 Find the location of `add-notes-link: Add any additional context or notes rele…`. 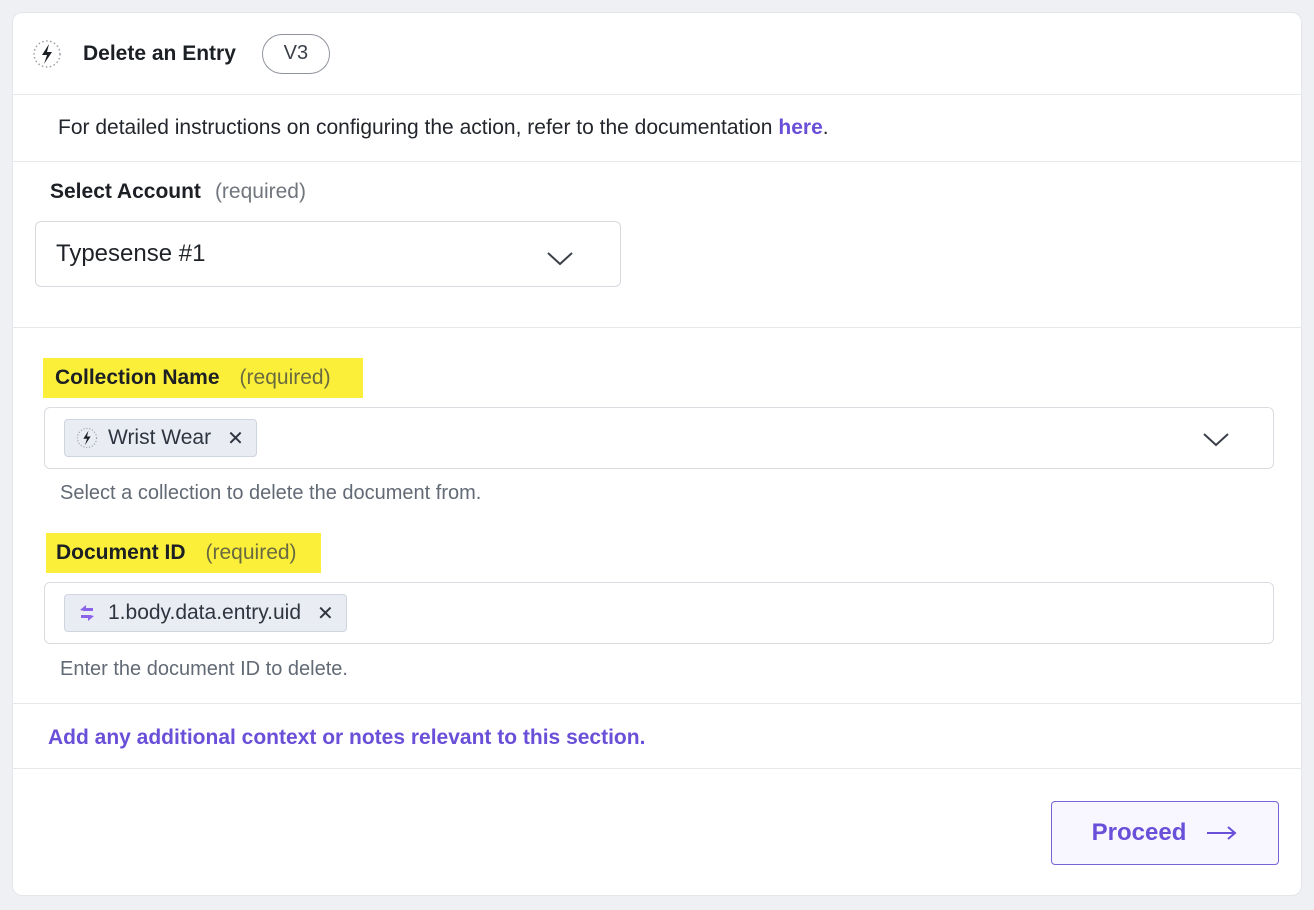

add-notes-link: Add any additional context or notes rele… is located at coordinates (346, 738).